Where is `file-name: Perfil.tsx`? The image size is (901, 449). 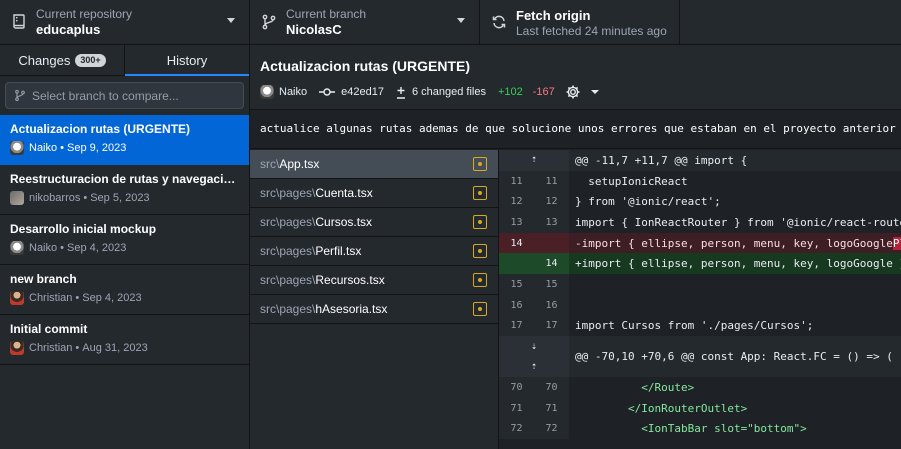 file-name: Perfil.tsx is located at coordinates (338, 251).